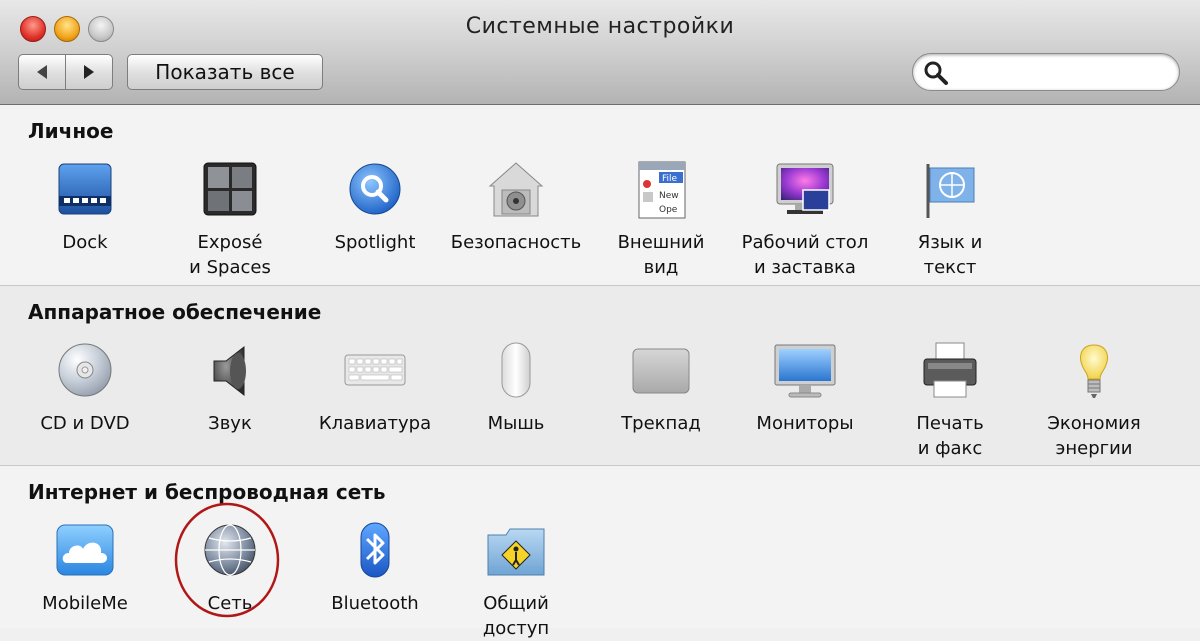 Image resolution: width=1200 pixels, height=641 pixels. I want to click on svg-text: New, so click(669, 196).